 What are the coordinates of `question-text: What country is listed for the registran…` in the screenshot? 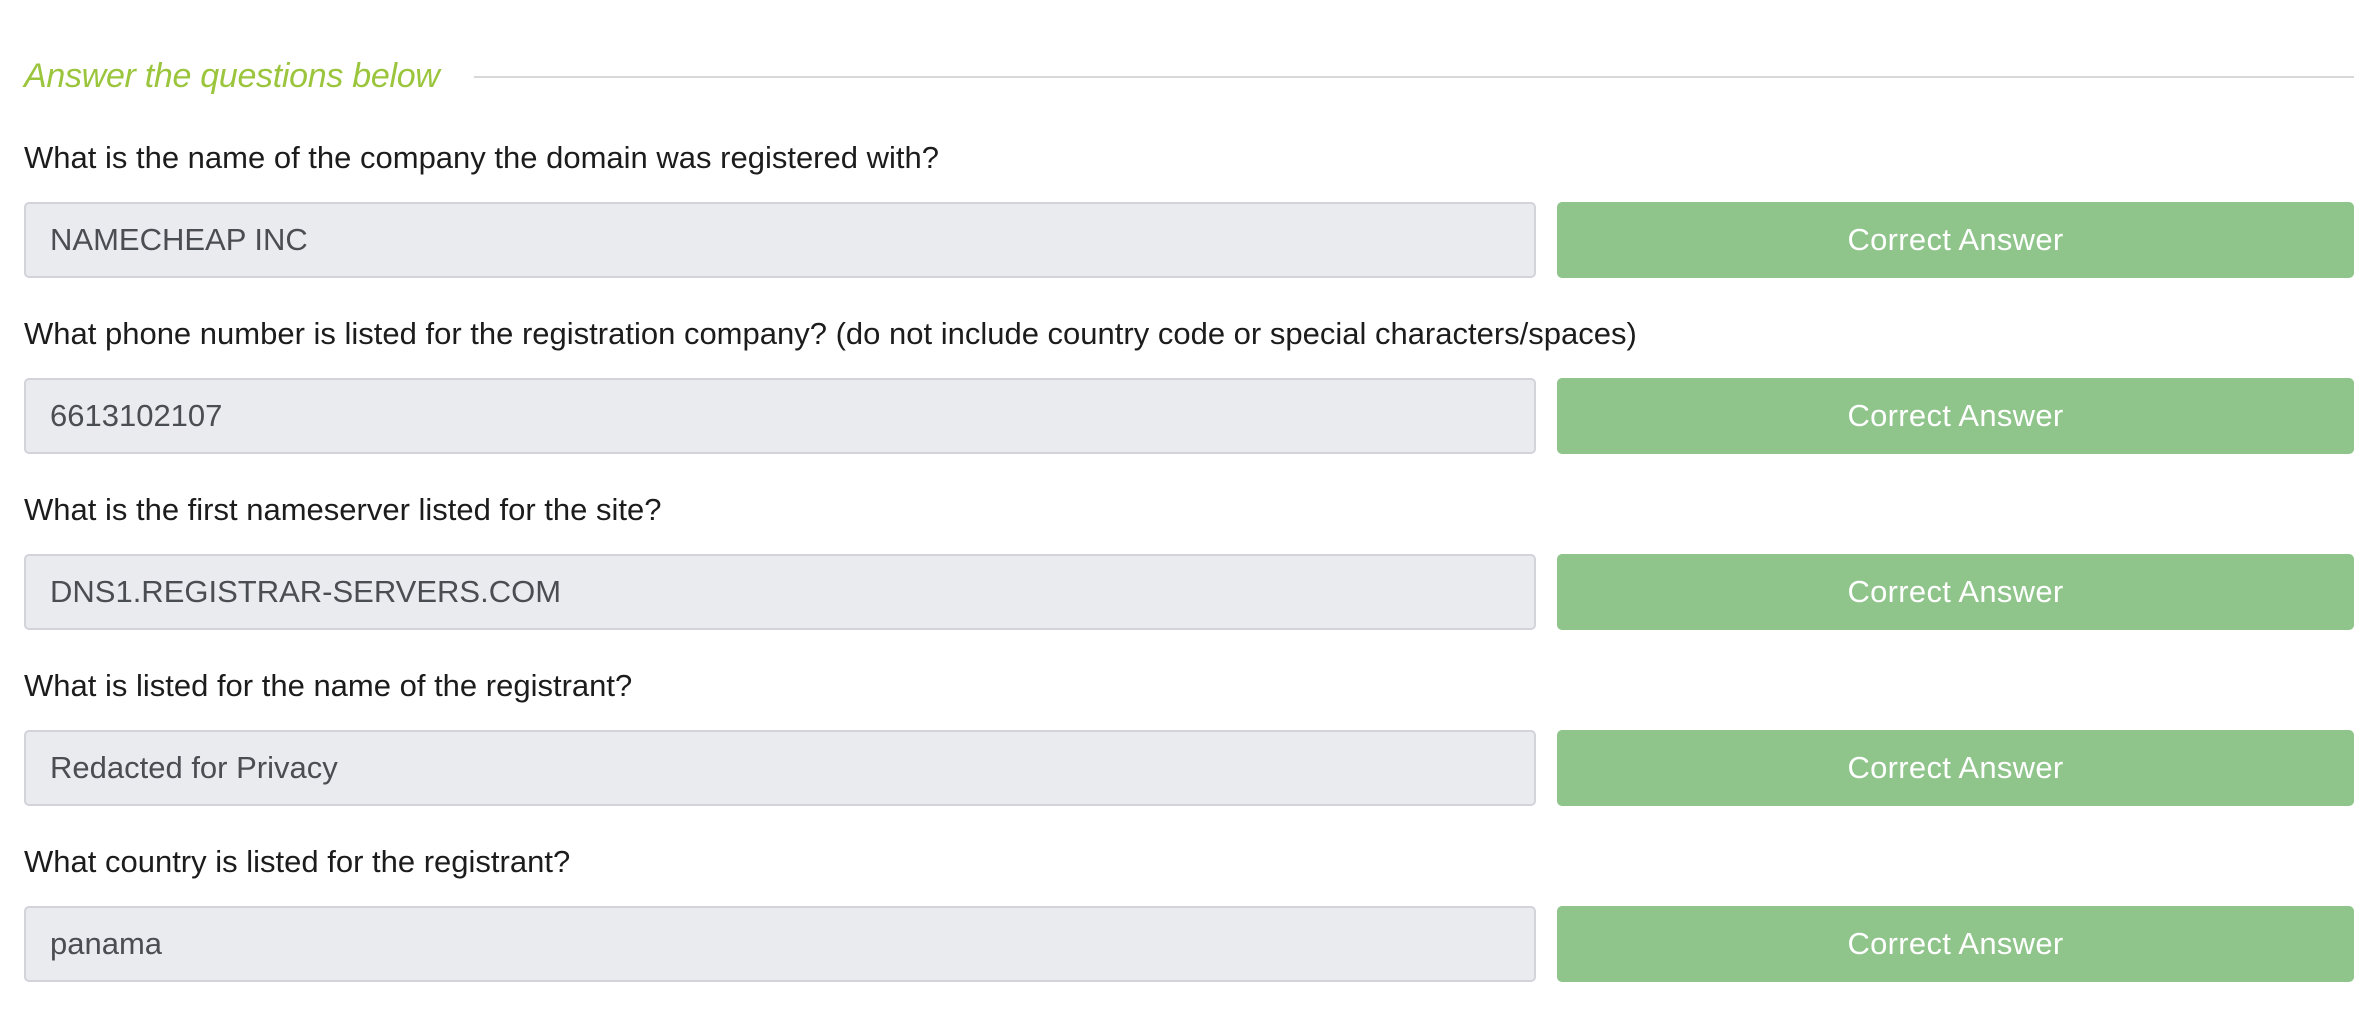 It's located at (297, 861).